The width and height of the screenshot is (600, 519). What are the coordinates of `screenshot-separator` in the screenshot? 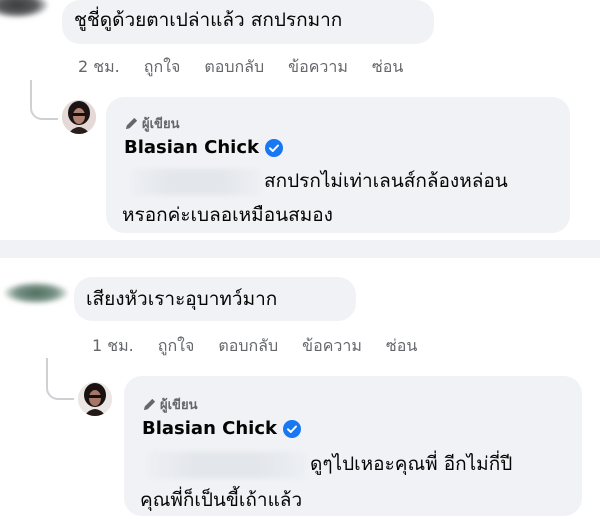 It's located at (300, 249).